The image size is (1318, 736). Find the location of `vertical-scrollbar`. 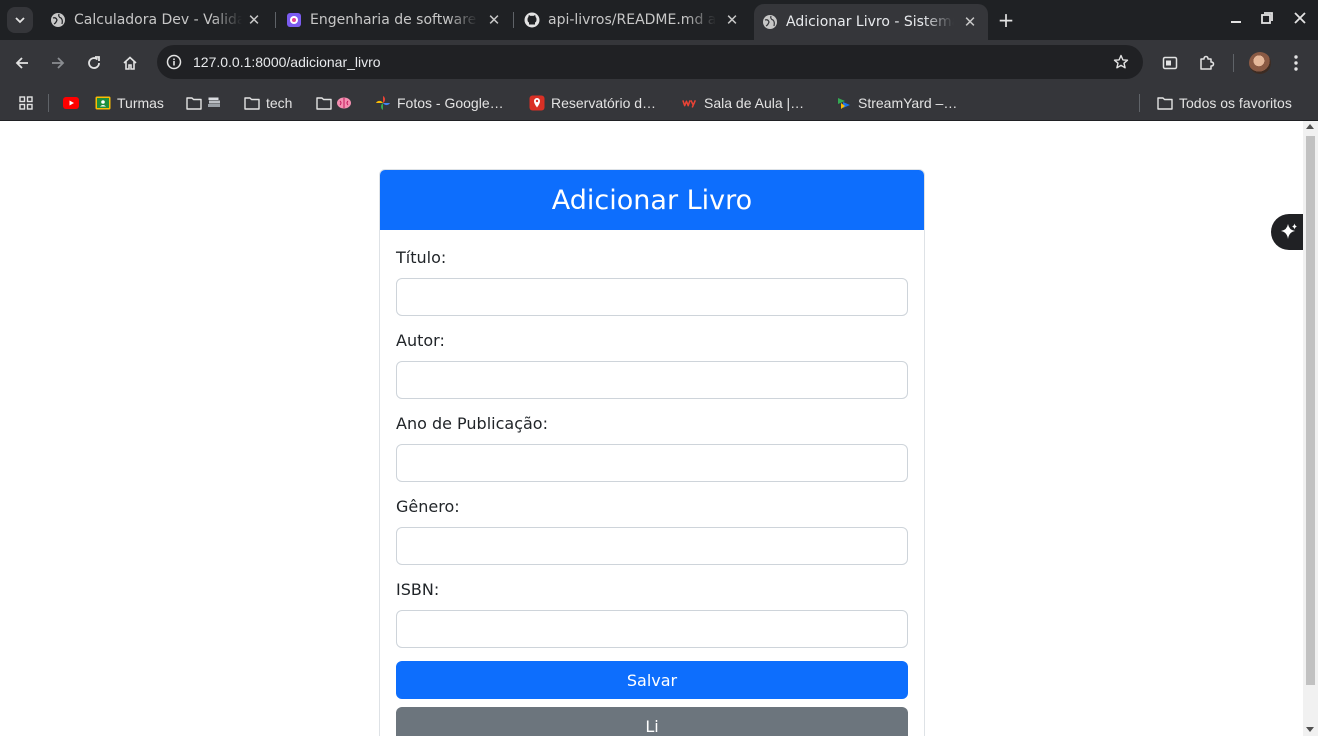

vertical-scrollbar is located at coordinates (1310, 428).